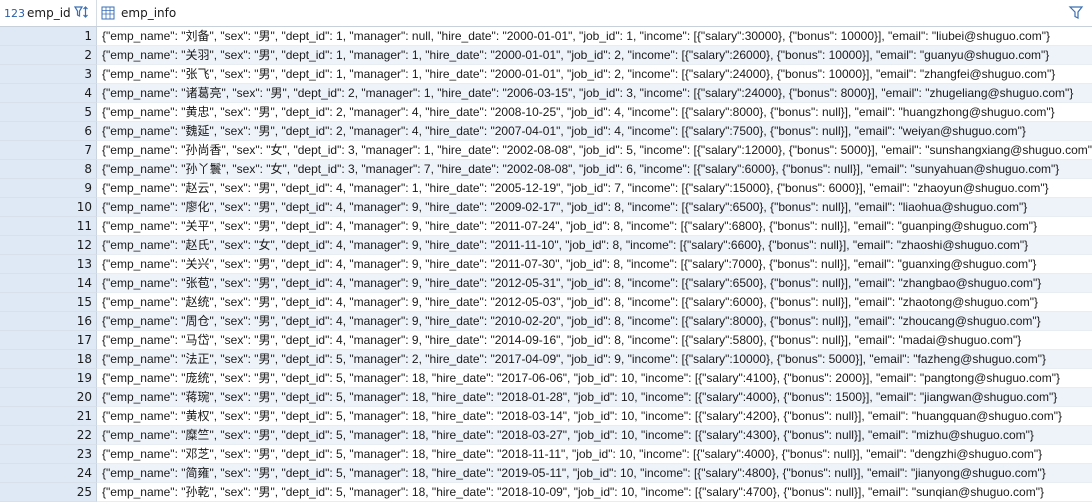 This screenshot has height=502, width=1092. What do you see at coordinates (48, 150) in the screenshot?
I see `cell-emp-id: 7` at bounding box center [48, 150].